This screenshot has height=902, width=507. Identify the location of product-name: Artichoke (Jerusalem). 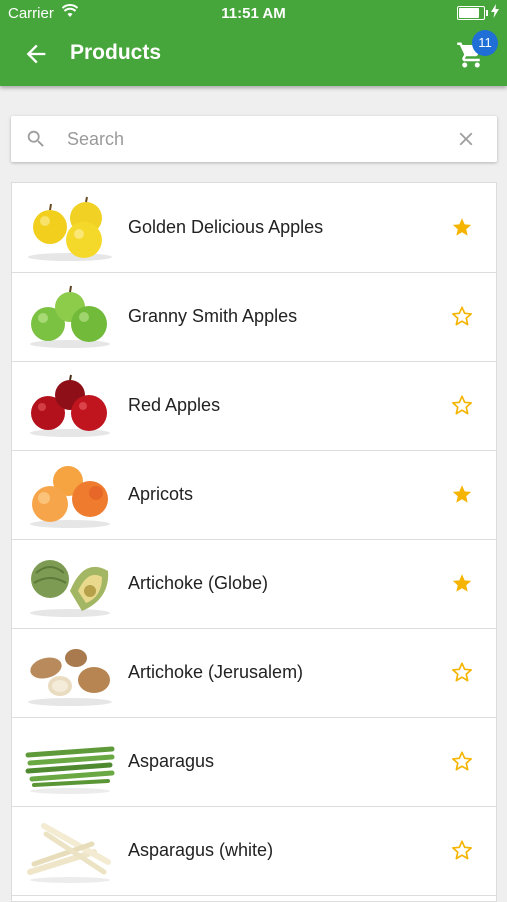
(216, 672).